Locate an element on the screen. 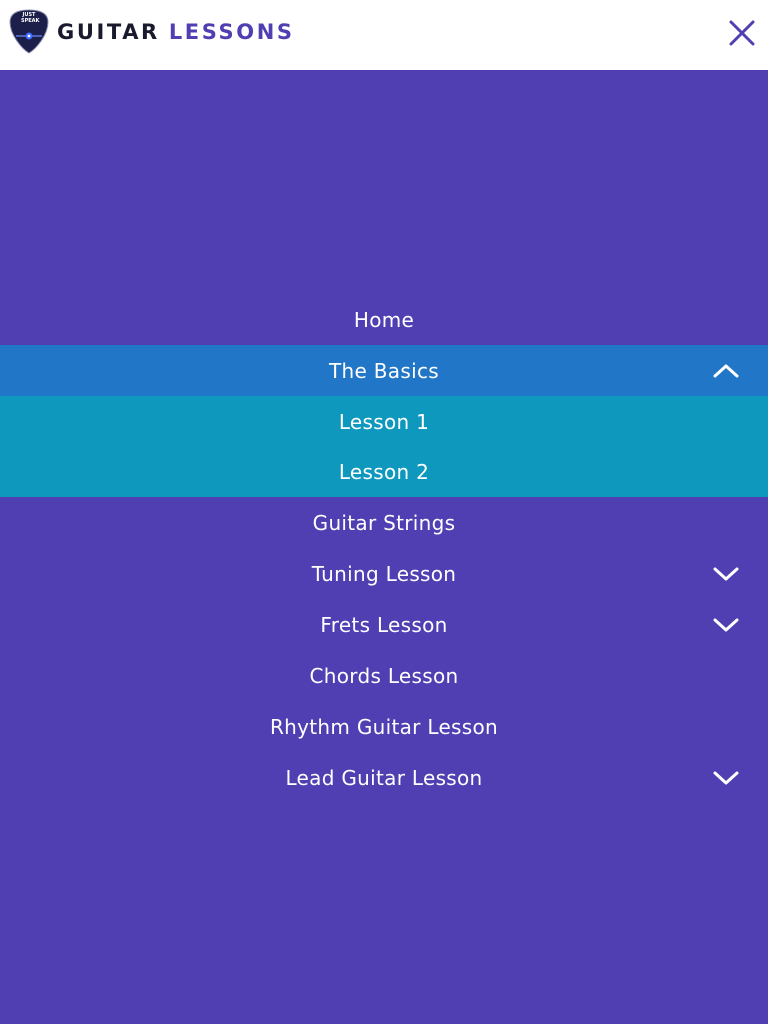 The height and width of the screenshot is (1024, 768). nav-item-label: Guitar Strings is located at coordinates (384, 522).